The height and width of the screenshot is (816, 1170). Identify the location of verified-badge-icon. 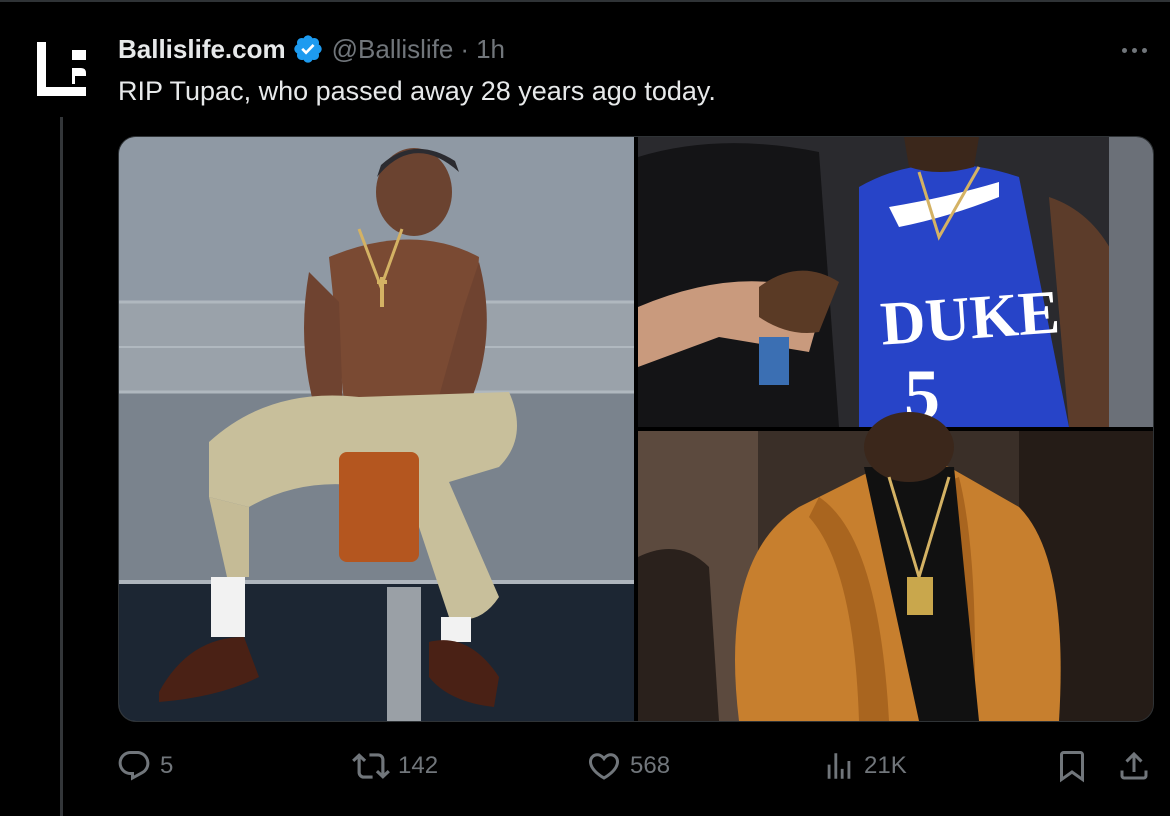
(308, 49).